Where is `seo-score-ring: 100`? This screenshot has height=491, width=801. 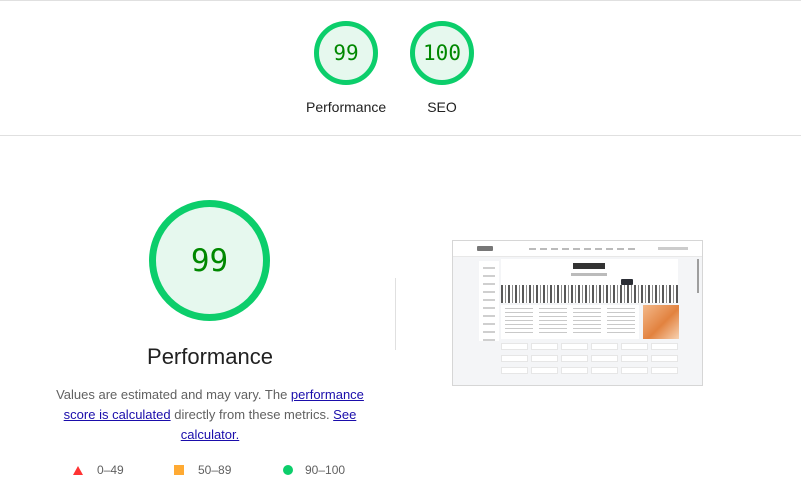
seo-score-ring: 100 is located at coordinates (442, 53).